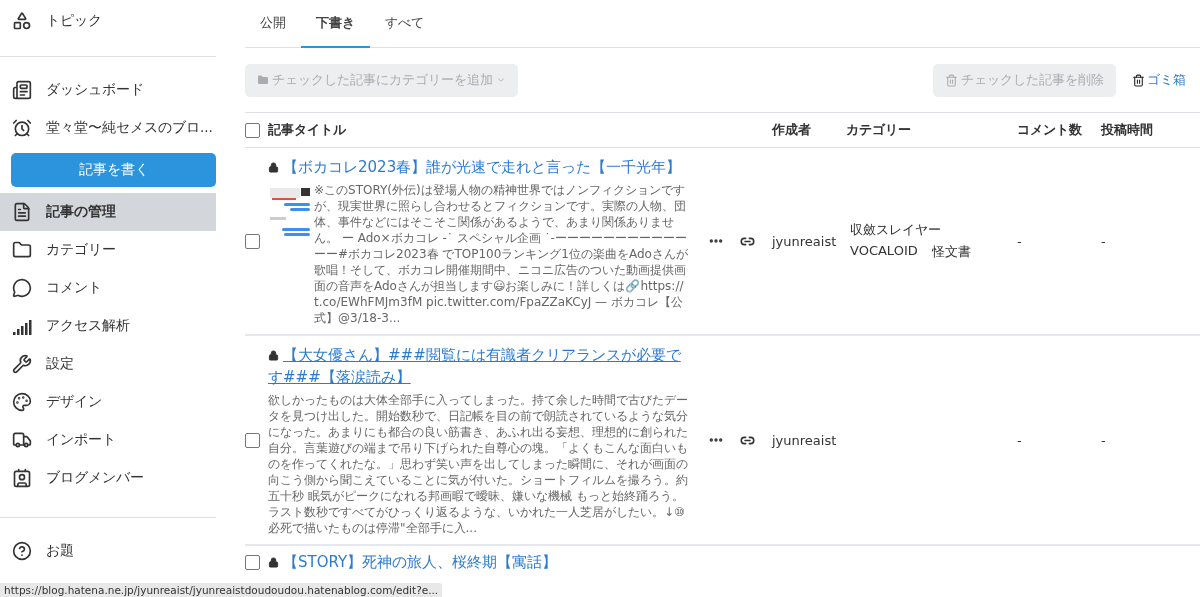 Image resolution: width=1200 pixels, height=597 pixels. What do you see at coordinates (479, 366) in the screenshot?
I see `article-title-link: 【大女優さん】###閲覧には有識者クリアランスが必要です###【落涙読み】` at bounding box center [479, 366].